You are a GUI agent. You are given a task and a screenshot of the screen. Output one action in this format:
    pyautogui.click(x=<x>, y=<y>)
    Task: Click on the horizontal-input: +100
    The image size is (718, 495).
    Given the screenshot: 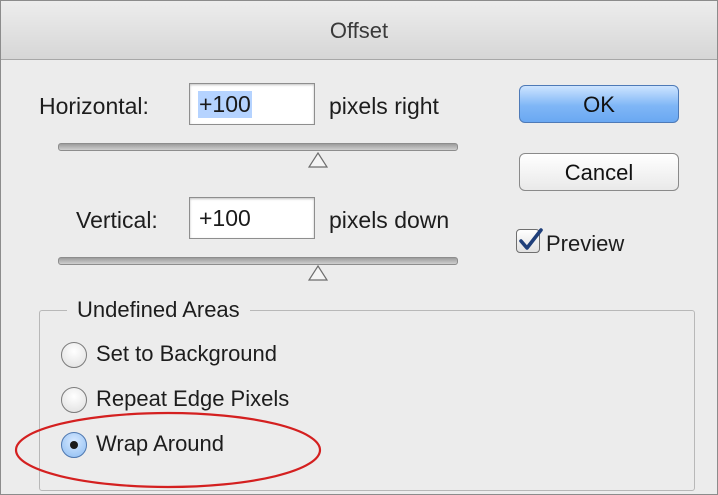 What is the action you would take?
    pyautogui.click(x=252, y=104)
    